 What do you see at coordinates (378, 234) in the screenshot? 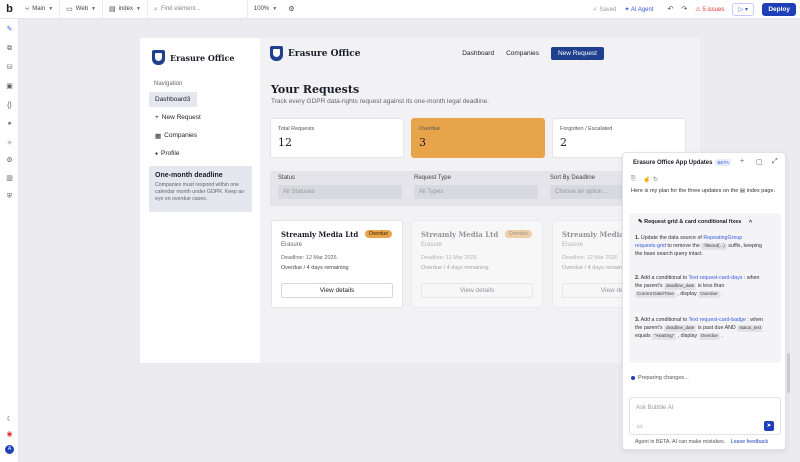
I see `status-badge: Overdue` at bounding box center [378, 234].